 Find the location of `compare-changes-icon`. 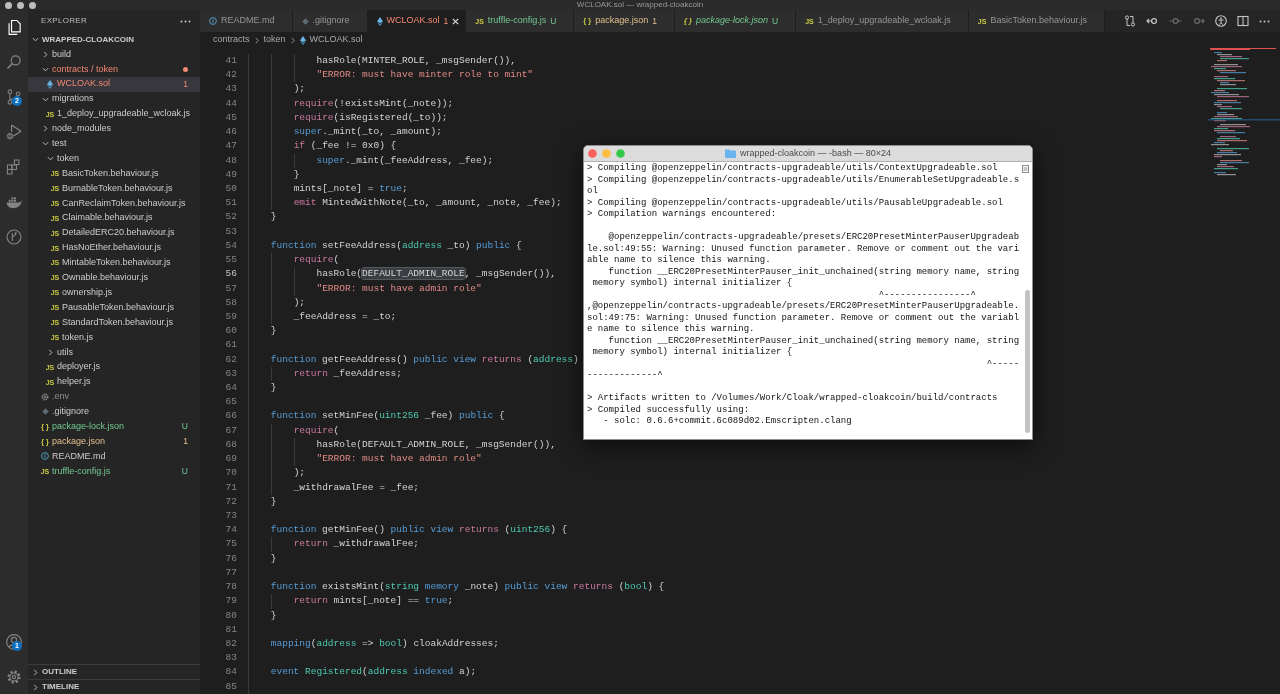

compare-changes-icon is located at coordinates (1130, 21).